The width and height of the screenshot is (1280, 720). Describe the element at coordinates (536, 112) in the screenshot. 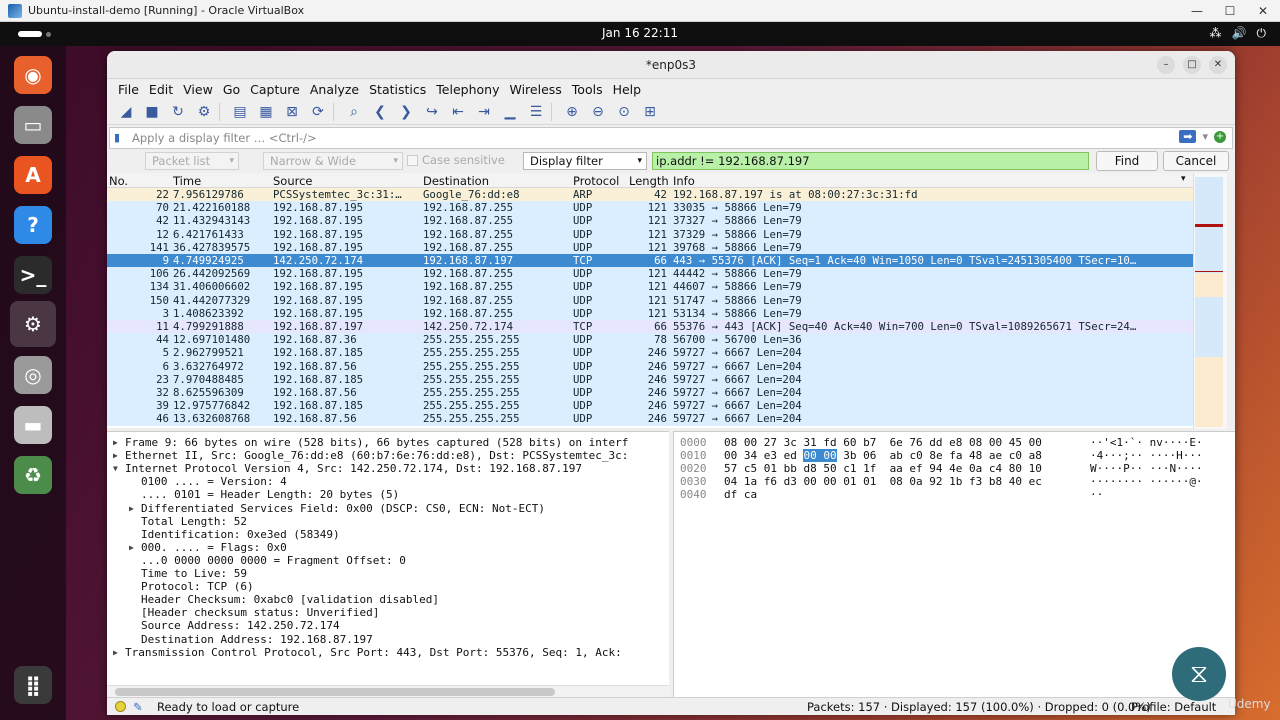

I see `colorize-icon: ☰` at that location.